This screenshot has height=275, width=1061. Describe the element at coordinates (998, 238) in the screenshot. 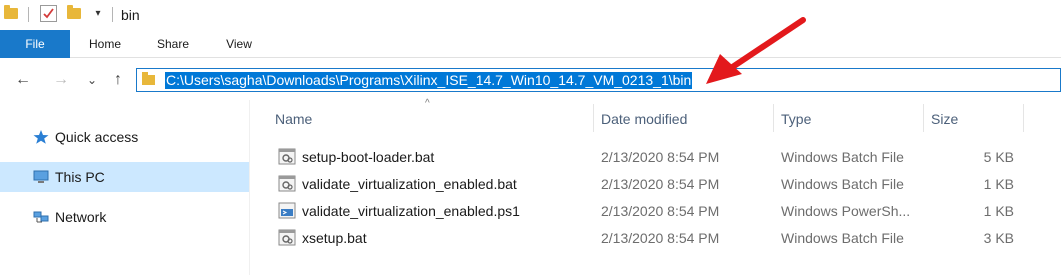

I see `file-size: 3 KB` at that location.